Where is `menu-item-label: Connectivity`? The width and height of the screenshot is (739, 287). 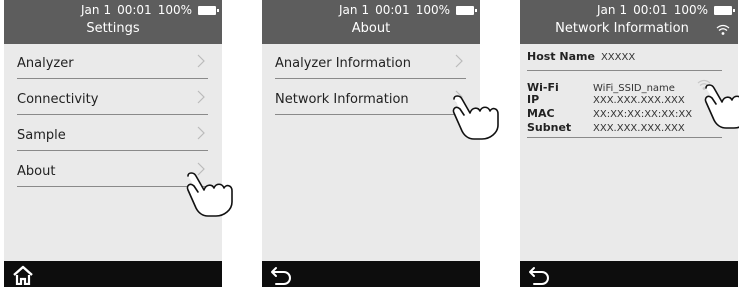
menu-item-label: Connectivity is located at coordinates (58, 99).